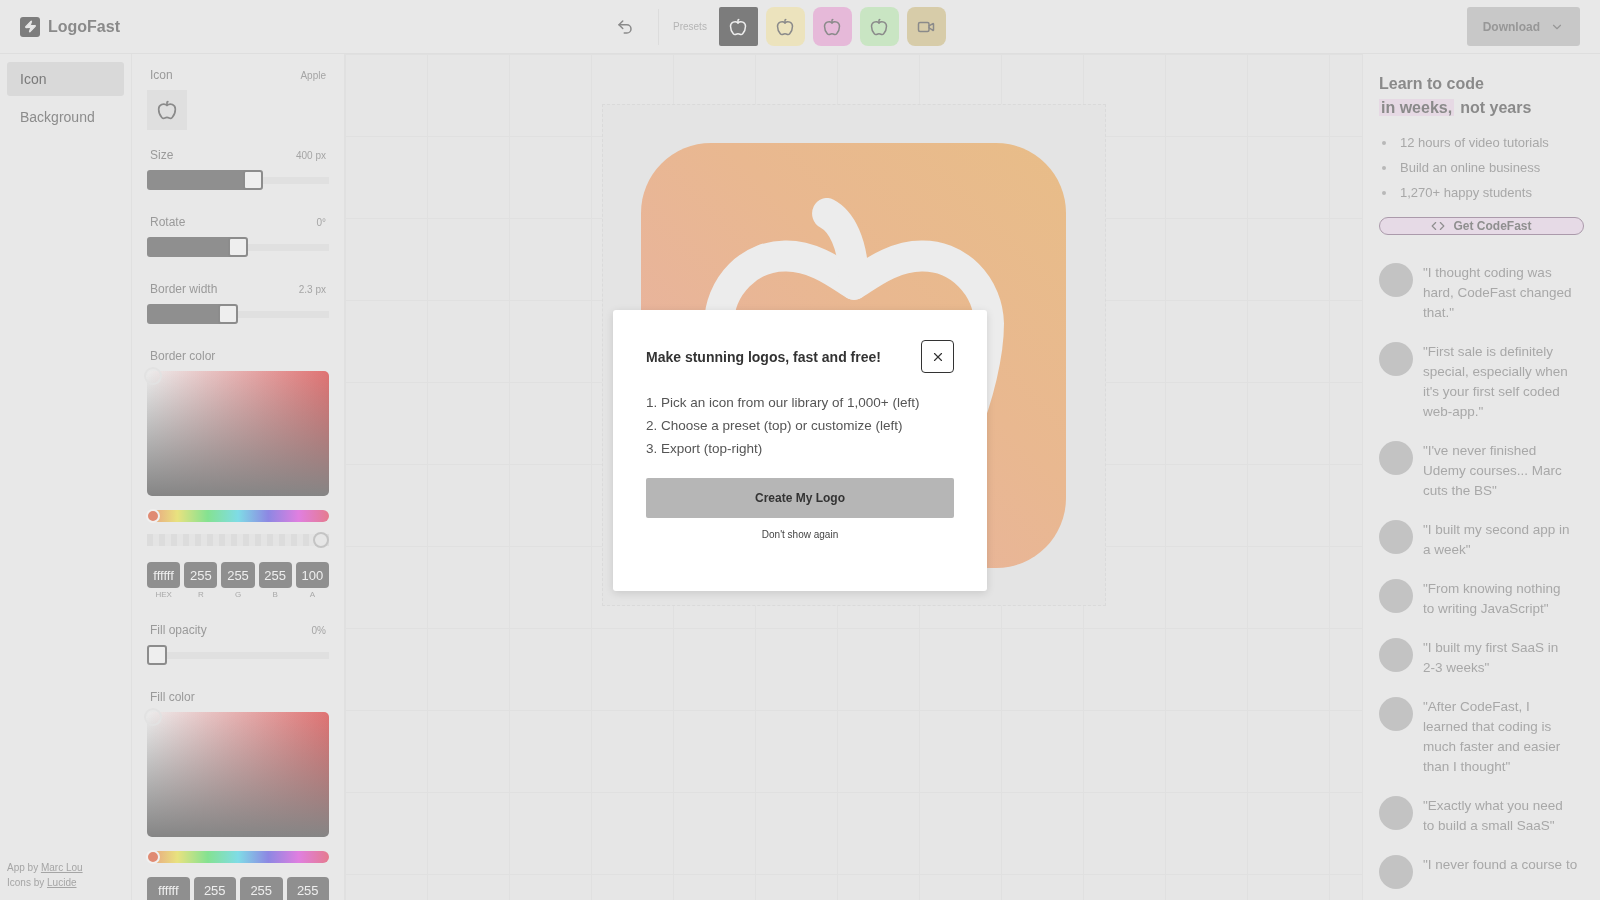 Image resolution: width=1600 pixels, height=900 pixels. What do you see at coordinates (168, 222) in the screenshot?
I see `slider-label: Rotate` at bounding box center [168, 222].